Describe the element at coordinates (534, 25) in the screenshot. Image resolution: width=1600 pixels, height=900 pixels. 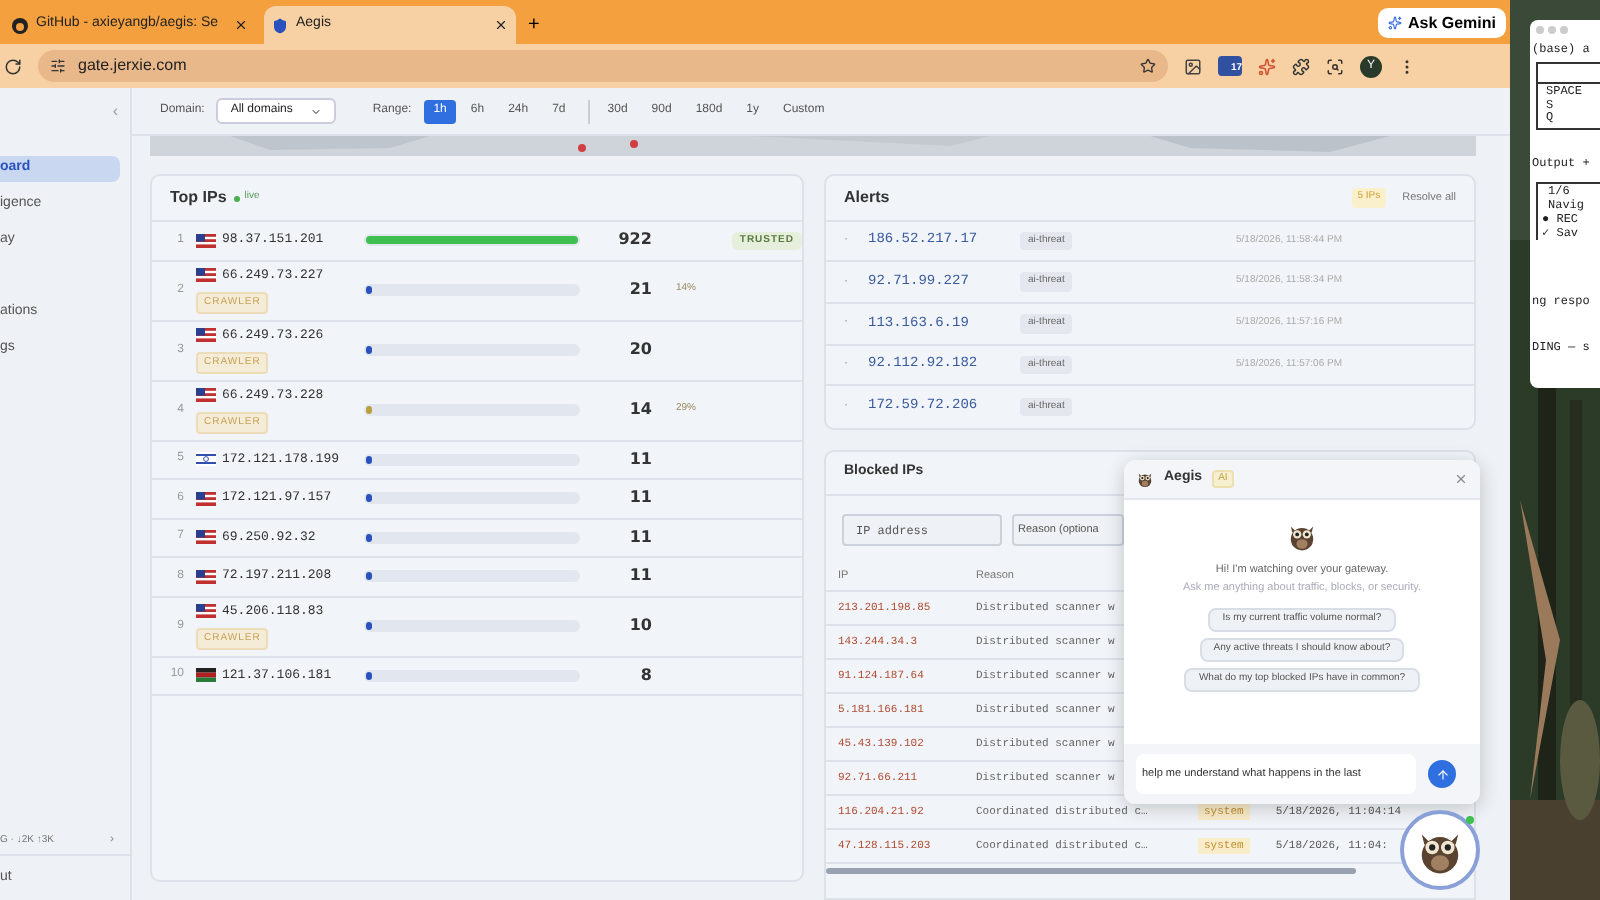
I see `new-tab-button: +` at that location.